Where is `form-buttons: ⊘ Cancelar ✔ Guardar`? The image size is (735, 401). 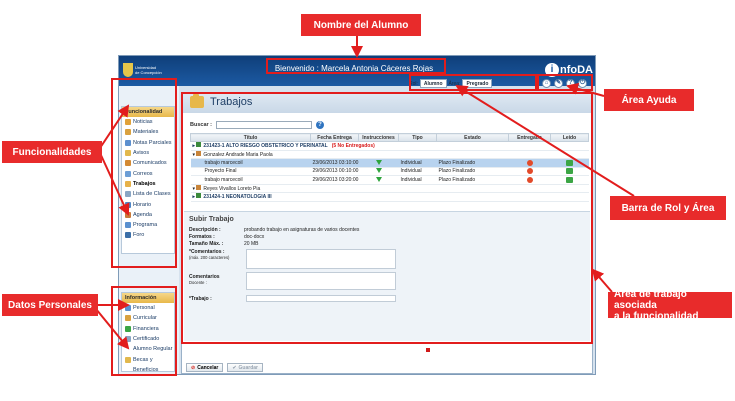
form-buttons: ⊘ Cancelar ✔ Guardar is located at coordinates (224, 367).